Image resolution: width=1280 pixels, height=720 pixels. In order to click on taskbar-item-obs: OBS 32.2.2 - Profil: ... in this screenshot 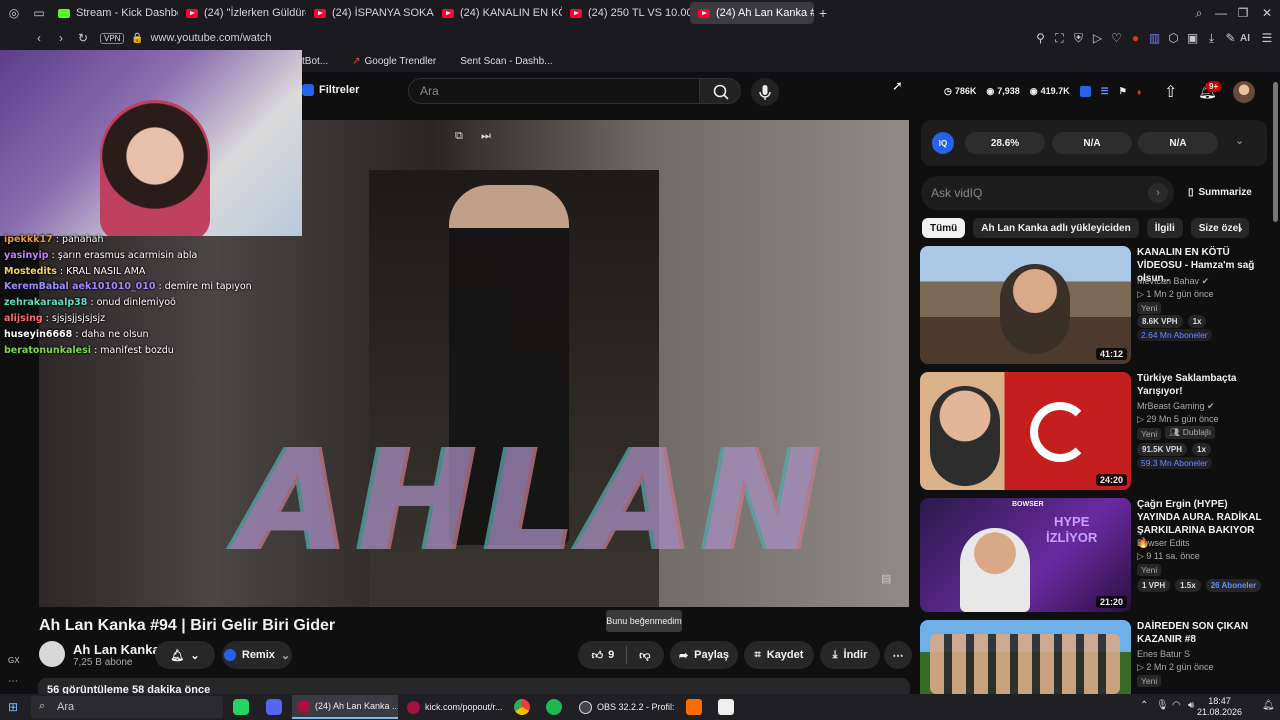, I will do `click(626, 707)`.